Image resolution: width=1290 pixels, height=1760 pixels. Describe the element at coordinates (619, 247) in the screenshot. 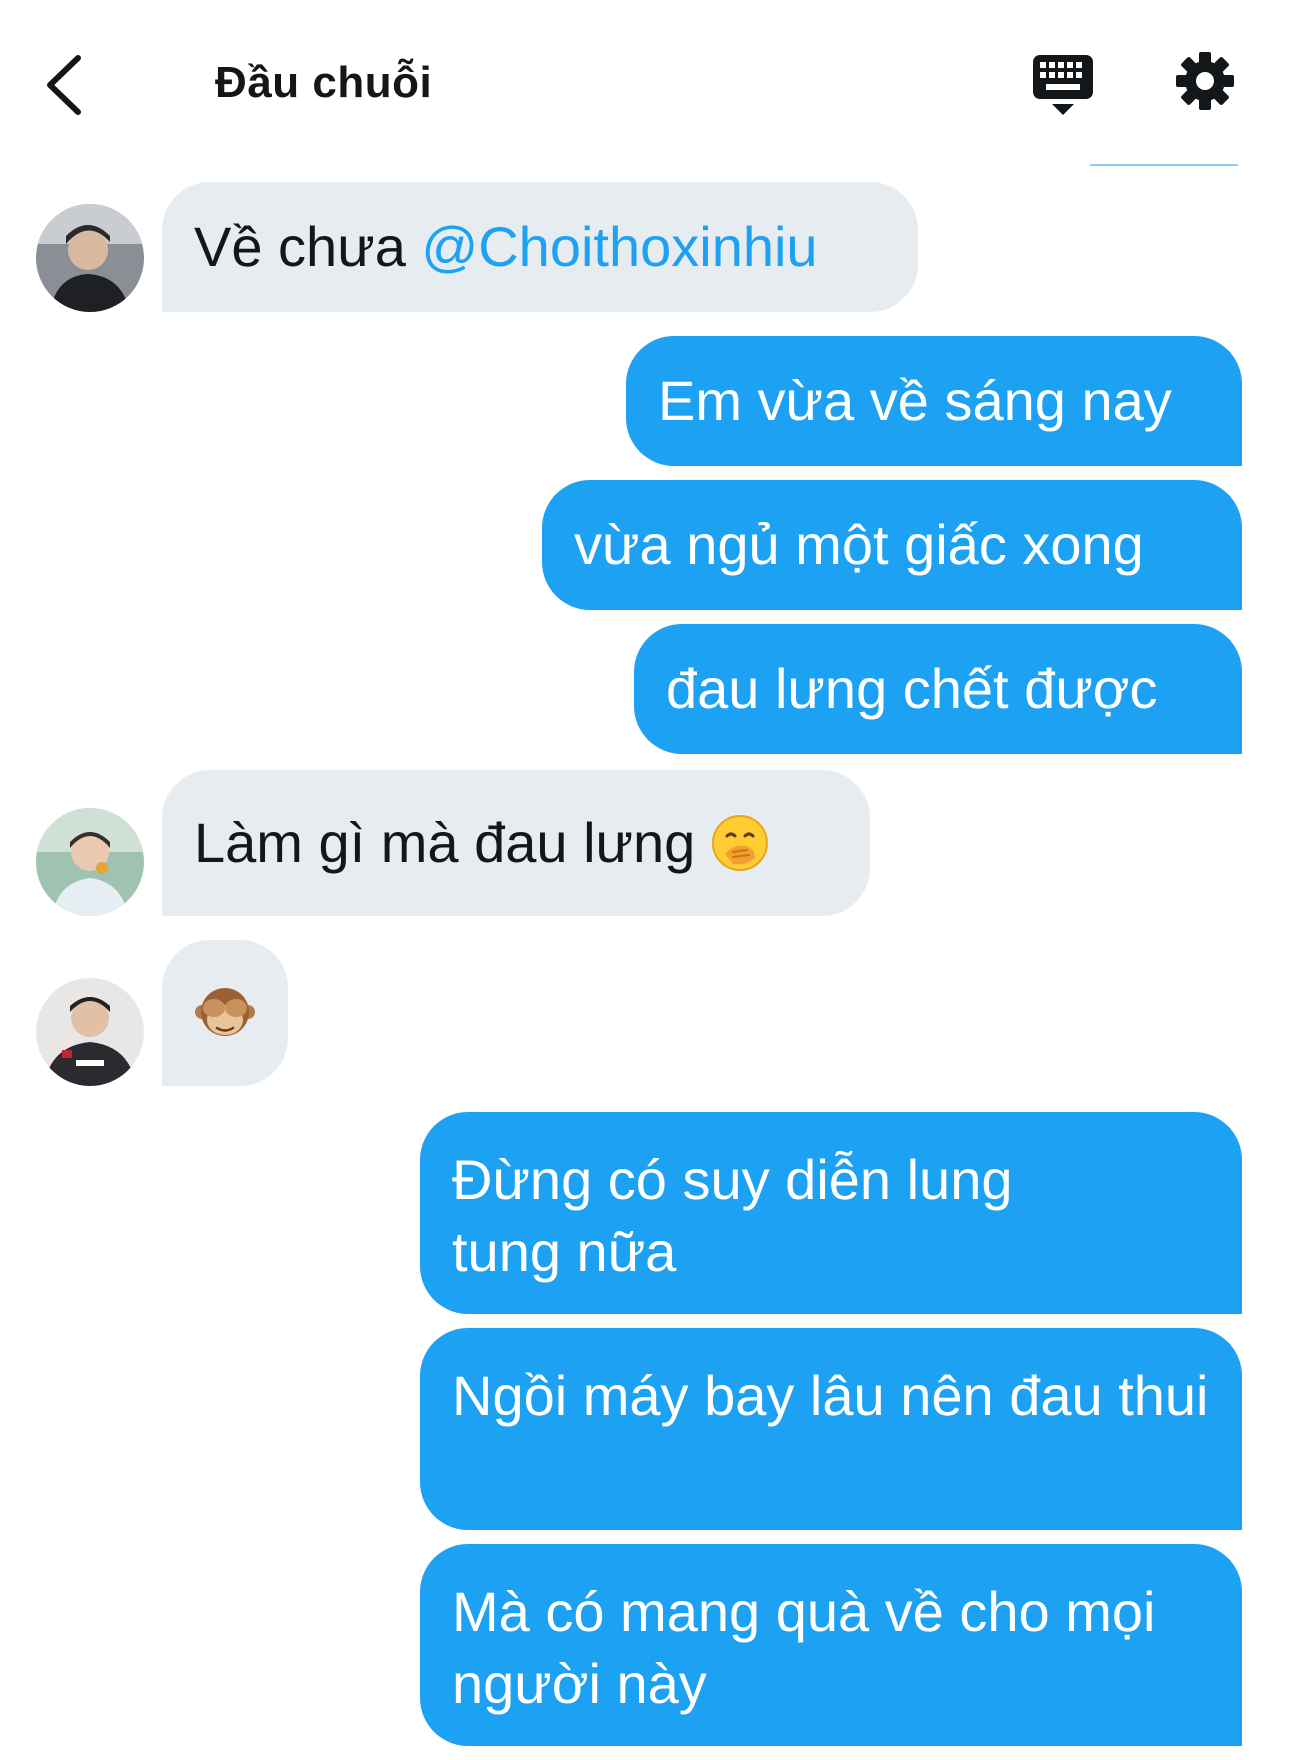

I see `user-mention-link: @Choithoxinhiu` at that location.